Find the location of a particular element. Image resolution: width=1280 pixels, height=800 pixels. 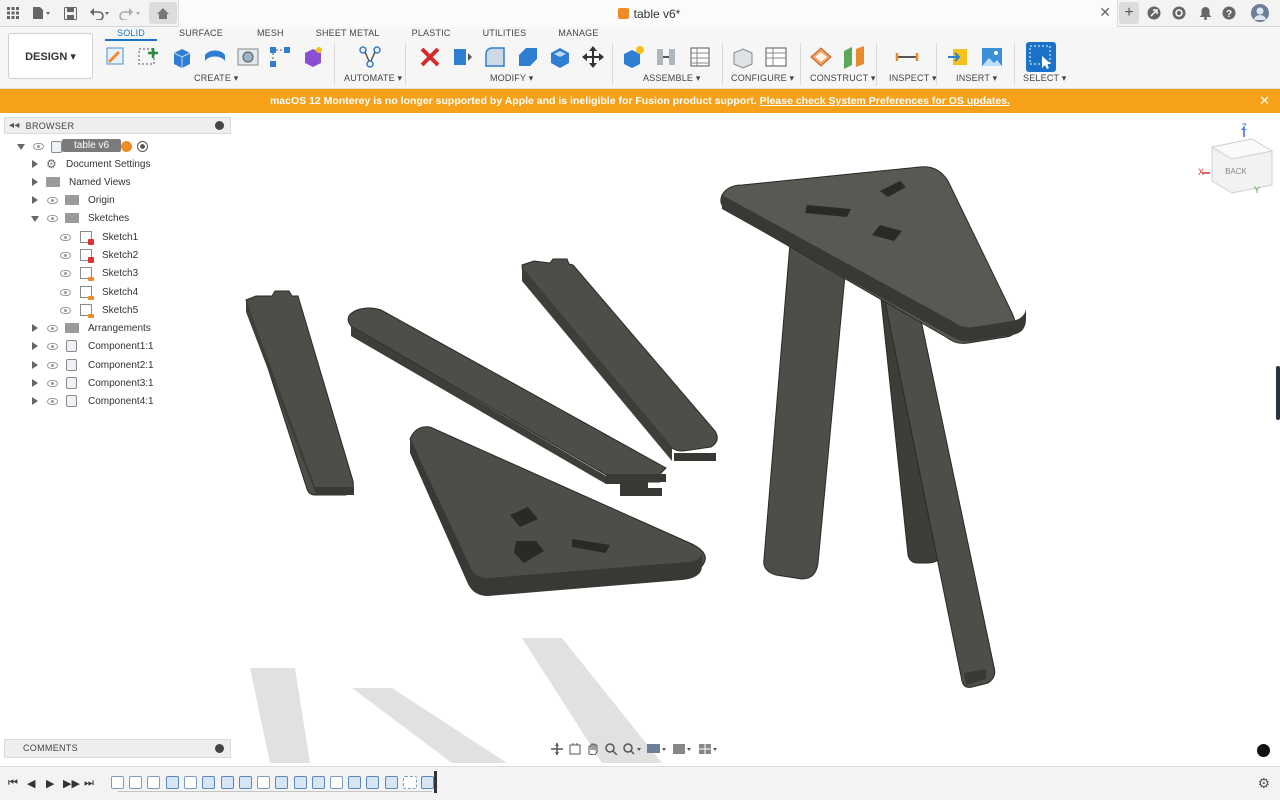

modify-menu: MODIFY ▾ is located at coordinates (511, 78).